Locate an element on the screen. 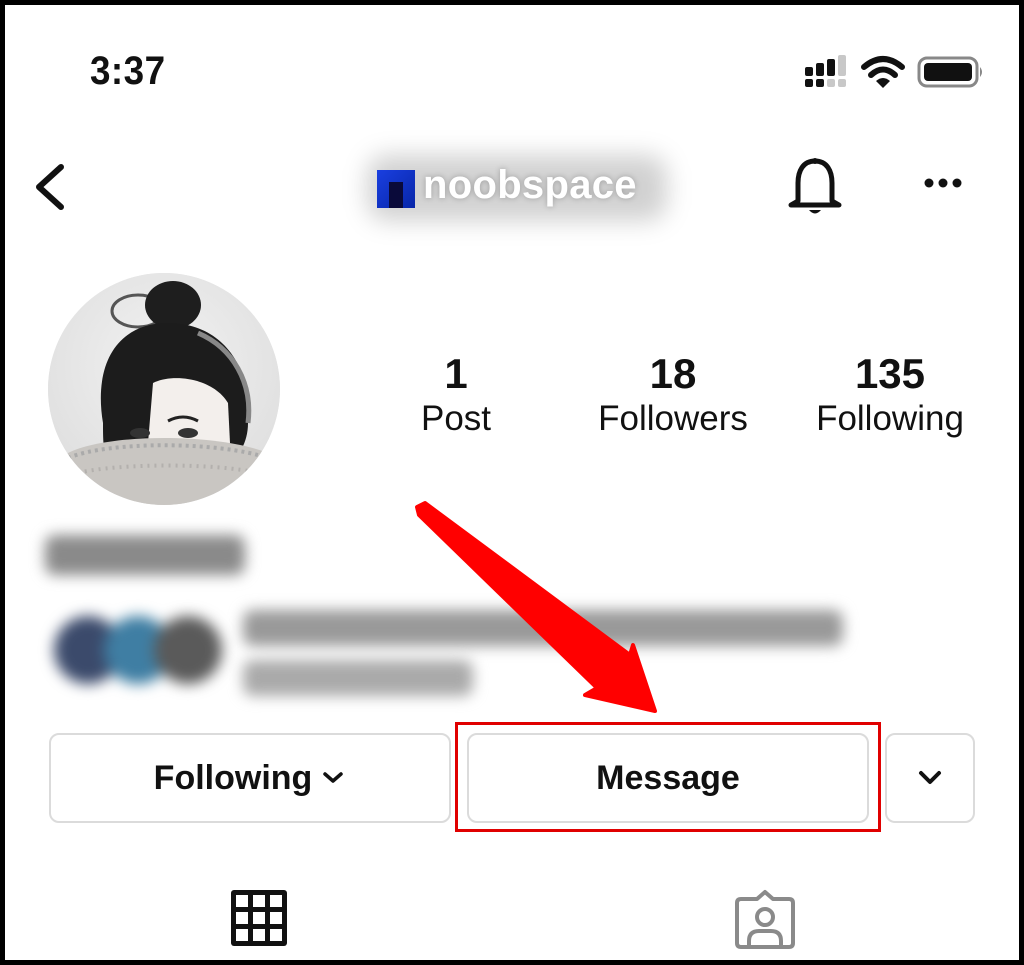 The width and height of the screenshot is (1024, 965). cellular-signal-icon is located at coordinates (825, 71).